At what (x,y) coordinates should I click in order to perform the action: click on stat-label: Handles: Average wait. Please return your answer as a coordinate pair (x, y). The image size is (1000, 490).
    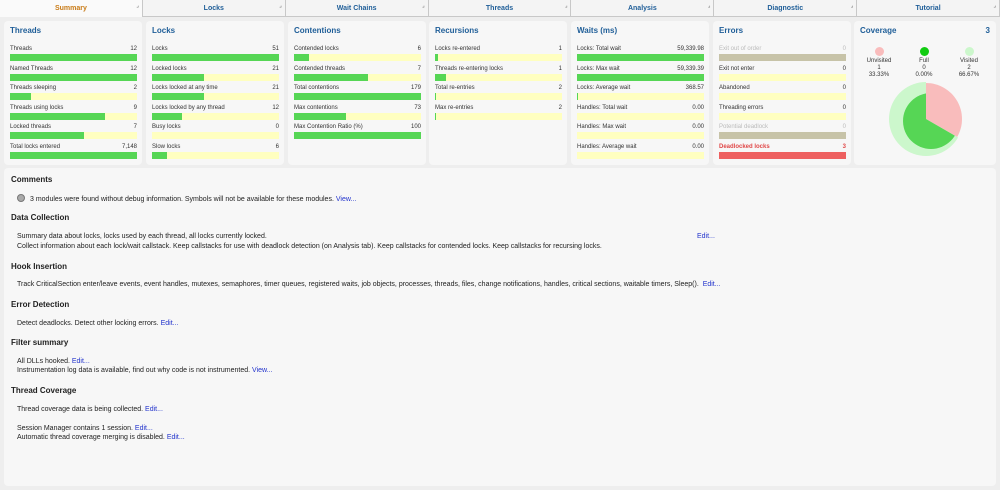
    Looking at the image, I should click on (607, 146).